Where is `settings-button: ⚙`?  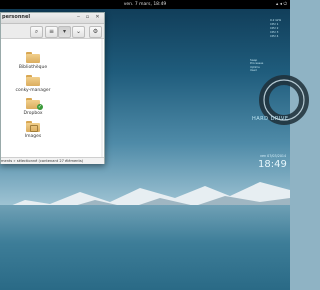 settings-button: ⚙ is located at coordinates (95, 32).